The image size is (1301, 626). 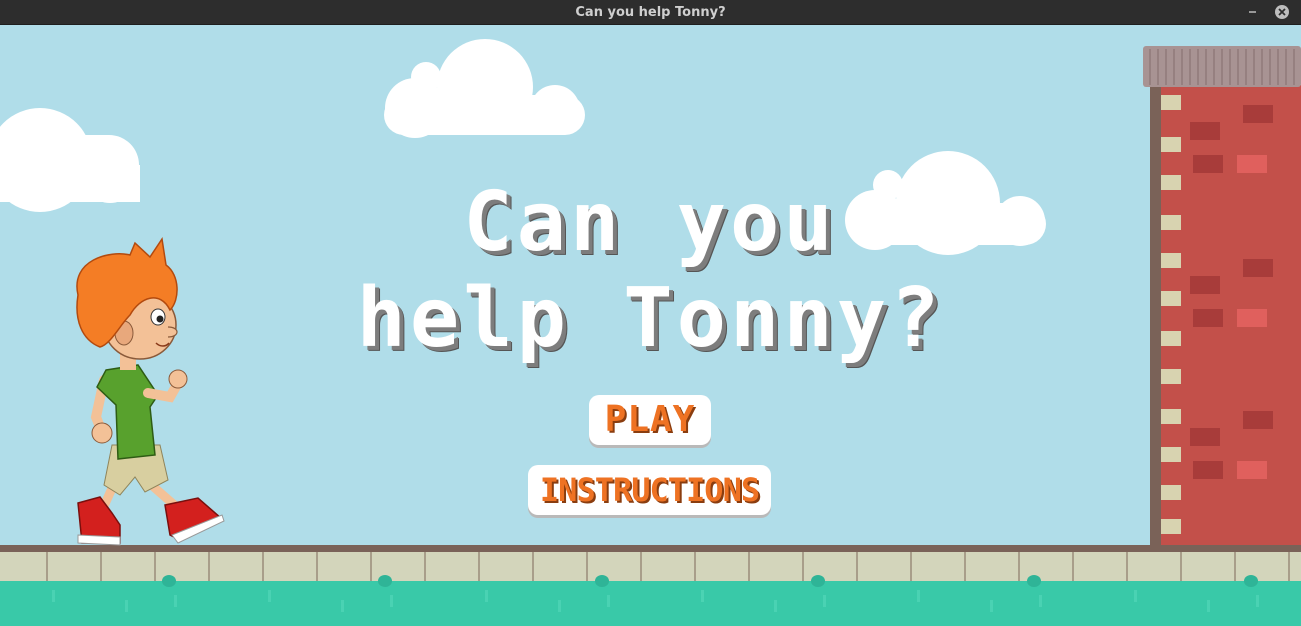 I want to click on title-bar: Can you help Tonny?, so click(x=650, y=12).